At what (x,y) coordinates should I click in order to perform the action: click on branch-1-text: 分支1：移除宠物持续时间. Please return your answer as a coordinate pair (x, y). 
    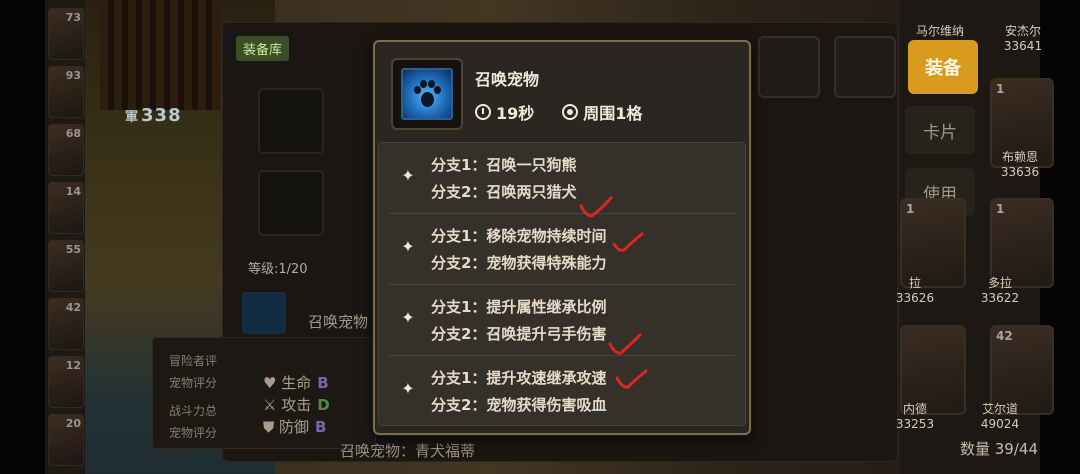
    Looking at the image, I should click on (519, 236).